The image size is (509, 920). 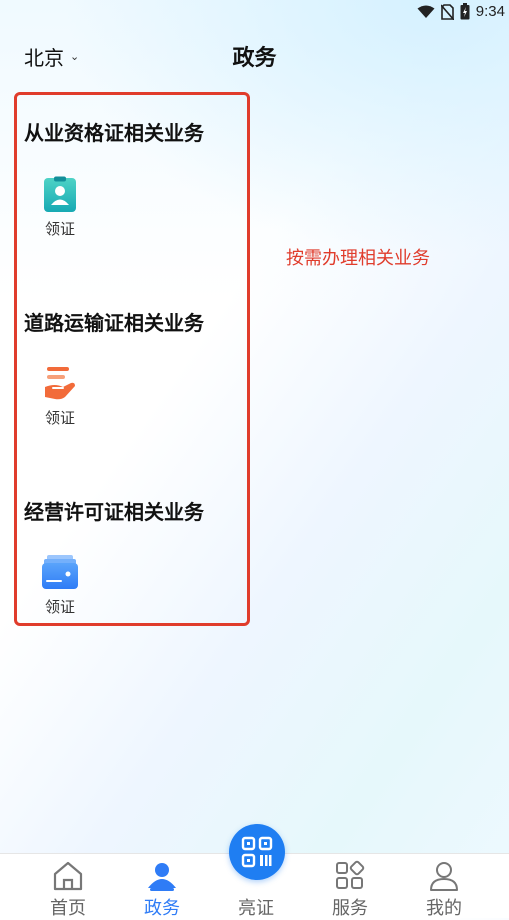 I want to click on section-title: 从业资格证相关业务, so click(x=114, y=133).